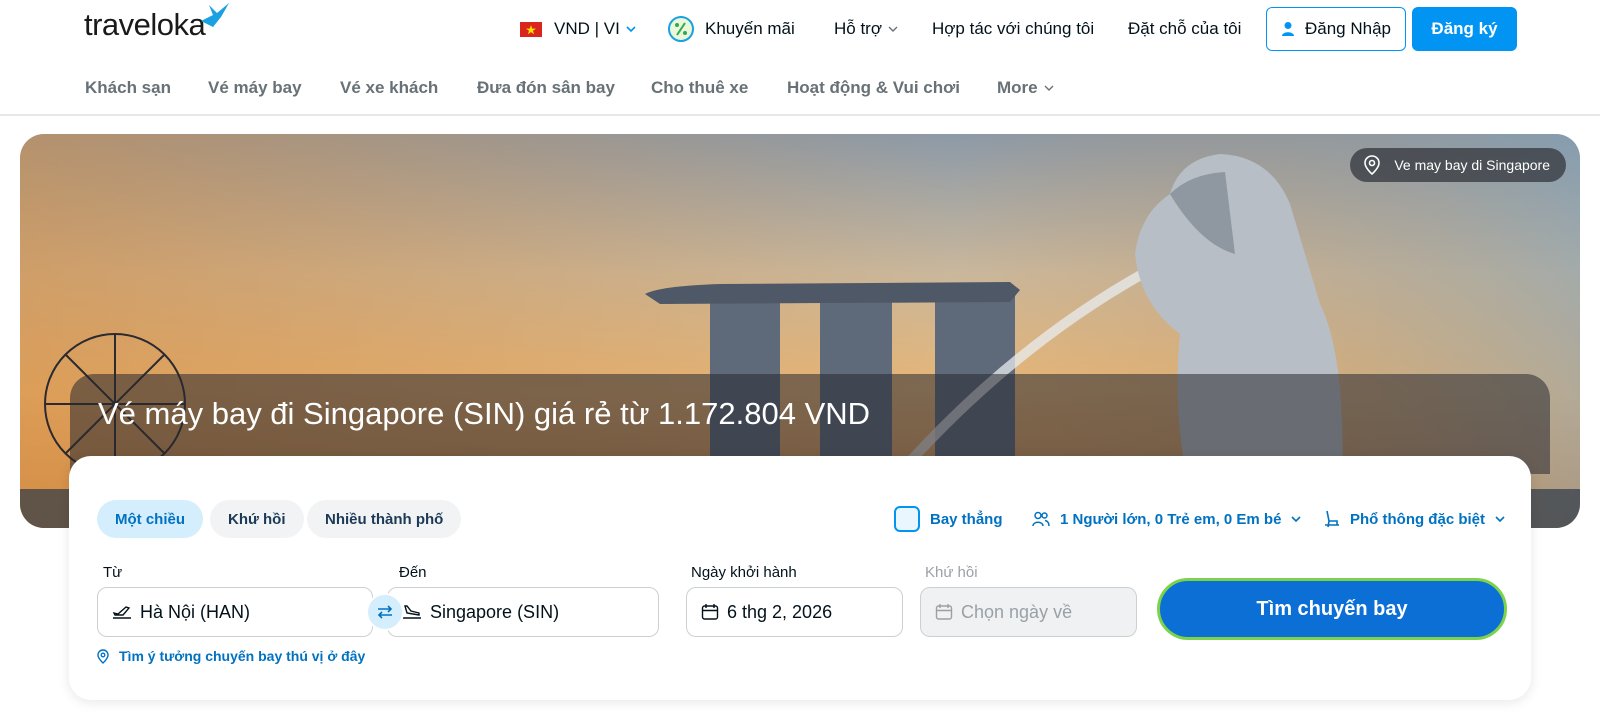 Image resolution: width=1600 pixels, height=715 pixels. I want to click on partner-link: Hợp tác với chúng tôi, so click(1013, 29).